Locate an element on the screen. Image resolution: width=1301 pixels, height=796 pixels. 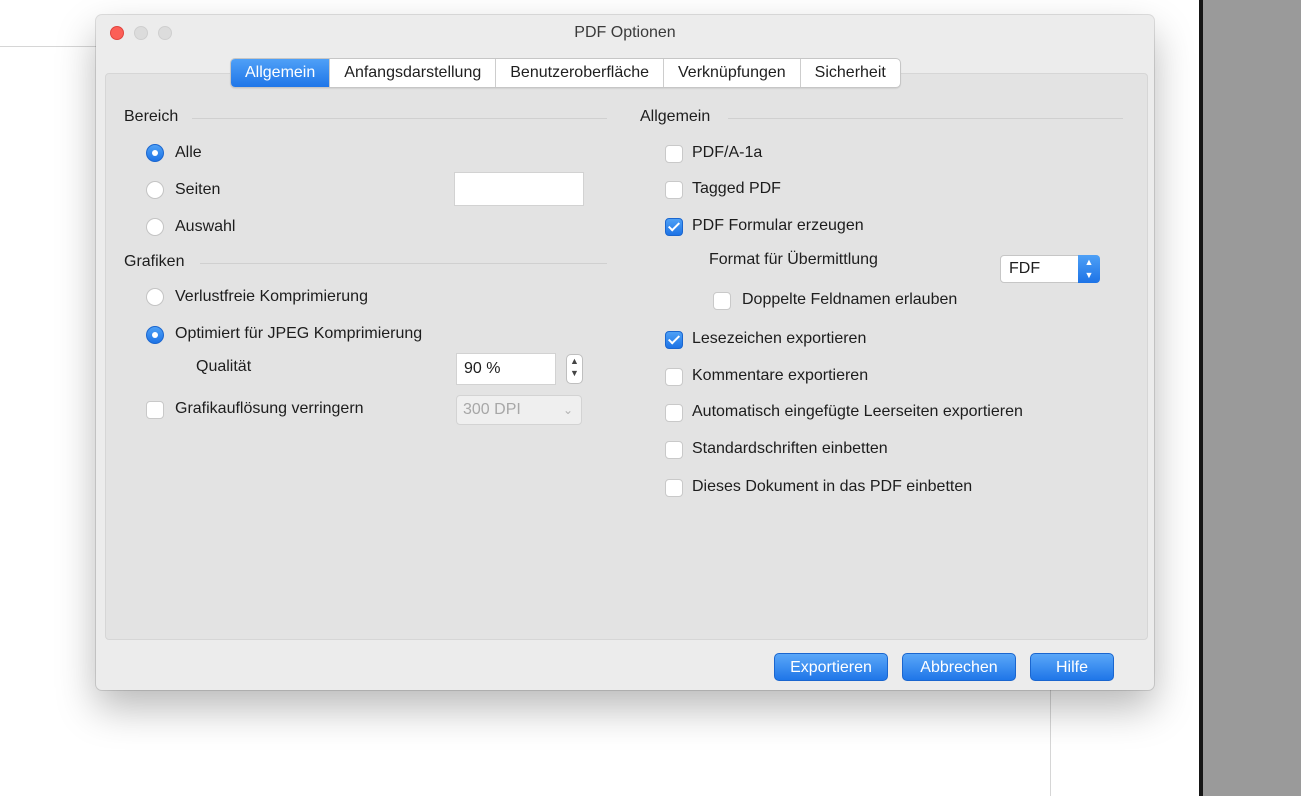
background-divider-vertical is located at coordinates (1050, 743).